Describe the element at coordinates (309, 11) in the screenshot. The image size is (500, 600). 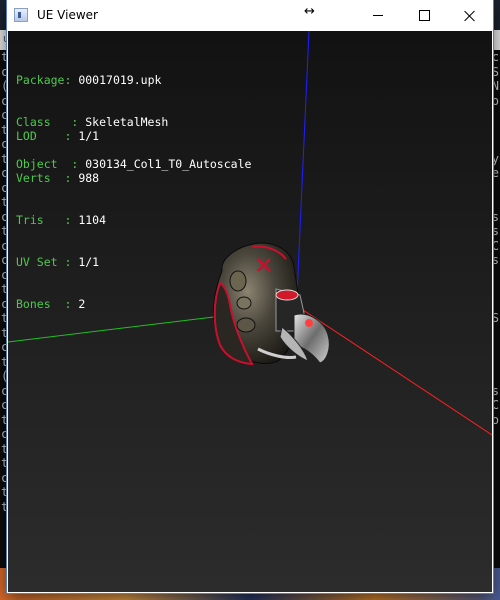
I see `resize-cursor-icon: ↔` at that location.